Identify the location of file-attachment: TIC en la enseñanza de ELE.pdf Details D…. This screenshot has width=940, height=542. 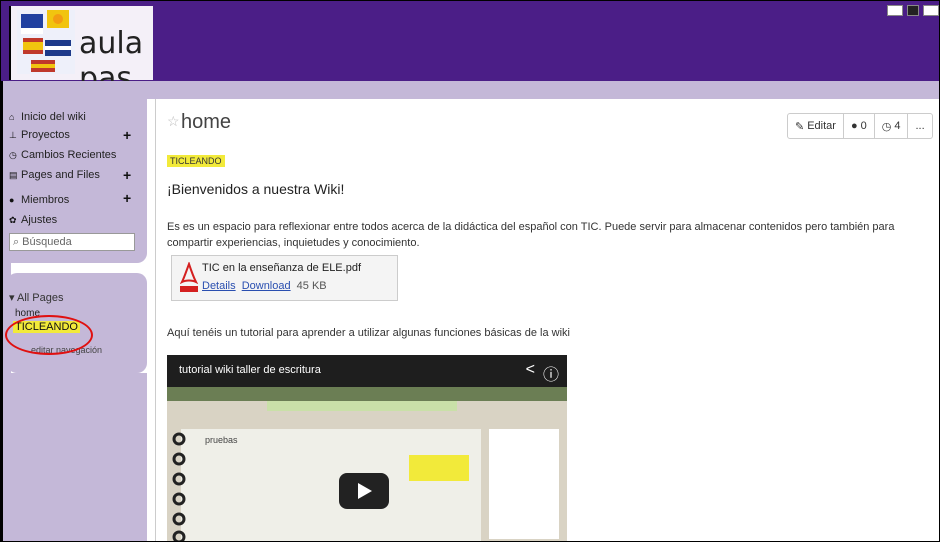
(284, 278).